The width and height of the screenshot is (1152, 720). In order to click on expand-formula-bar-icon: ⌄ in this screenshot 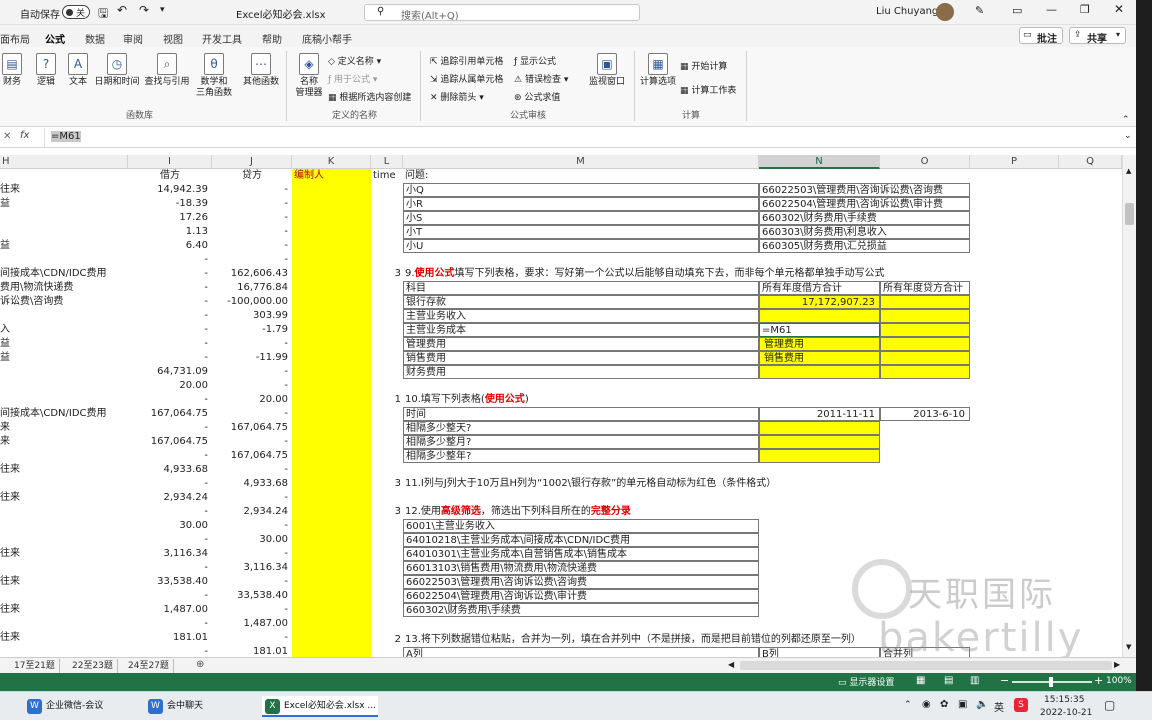, I will do `click(1128, 136)`.